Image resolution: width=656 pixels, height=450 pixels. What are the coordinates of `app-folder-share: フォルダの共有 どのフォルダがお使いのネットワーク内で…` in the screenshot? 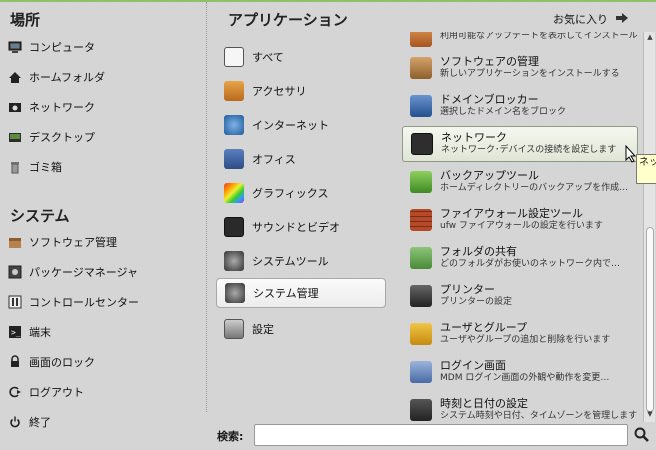 It's located at (520, 258).